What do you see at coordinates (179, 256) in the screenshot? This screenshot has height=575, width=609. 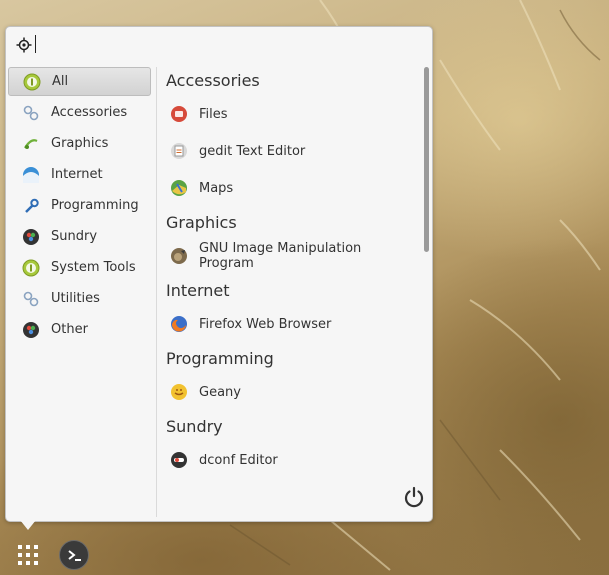 I see `gimp-icon` at bounding box center [179, 256].